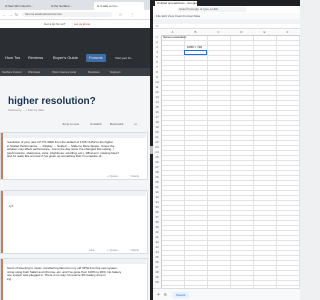 This screenshot has height=300, width=320. What do you see at coordinates (52, 101) in the screenshot?
I see `thread-title: higher resolution?` at bounding box center [52, 101].